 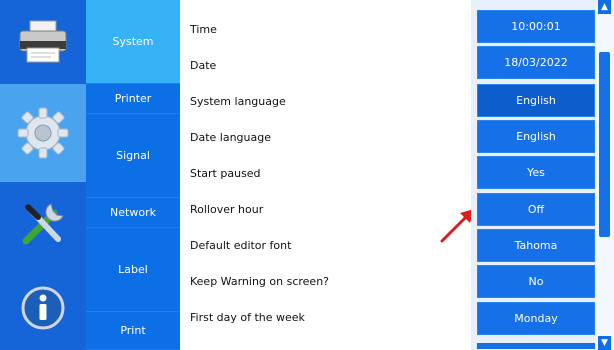 What do you see at coordinates (133, 99) in the screenshot?
I see `tab-printer: Printer` at bounding box center [133, 99].